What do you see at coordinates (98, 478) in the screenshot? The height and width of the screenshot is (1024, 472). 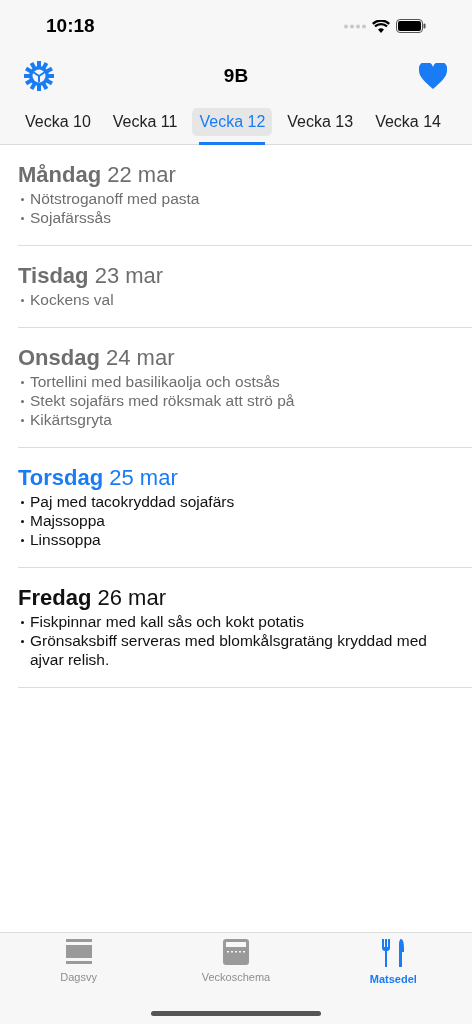 I see `day-heading: Torsdag 25 mar` at bounding box center [98, 478].